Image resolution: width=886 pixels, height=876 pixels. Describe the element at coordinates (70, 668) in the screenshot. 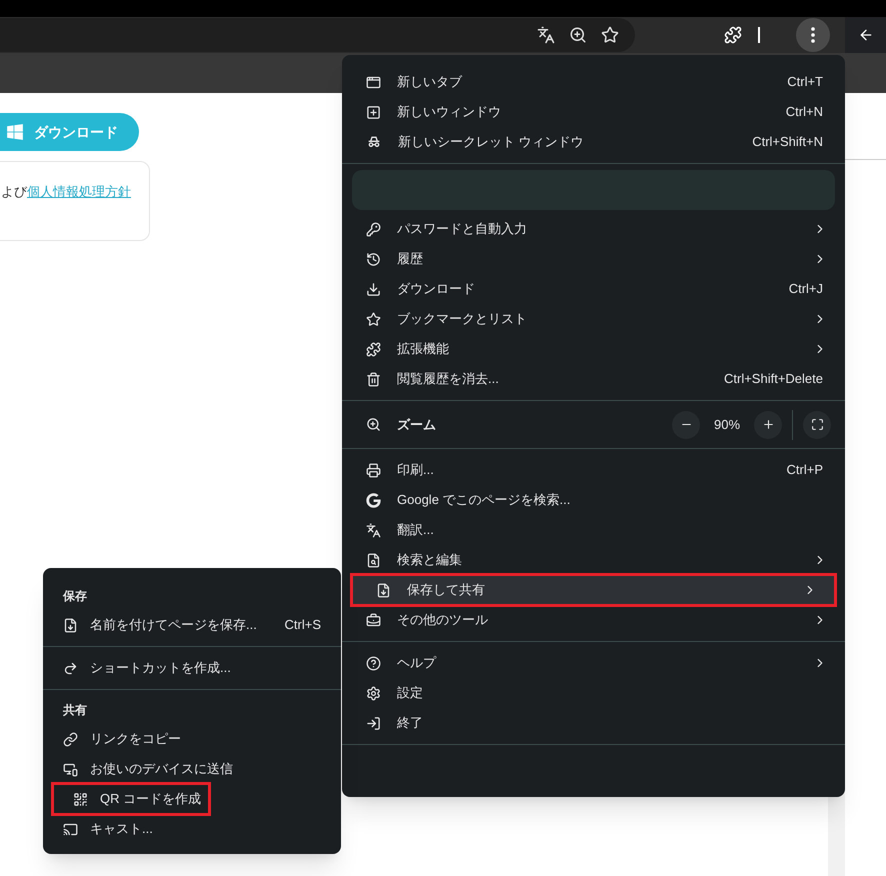

I see `curved-arrow-icon` at that location.